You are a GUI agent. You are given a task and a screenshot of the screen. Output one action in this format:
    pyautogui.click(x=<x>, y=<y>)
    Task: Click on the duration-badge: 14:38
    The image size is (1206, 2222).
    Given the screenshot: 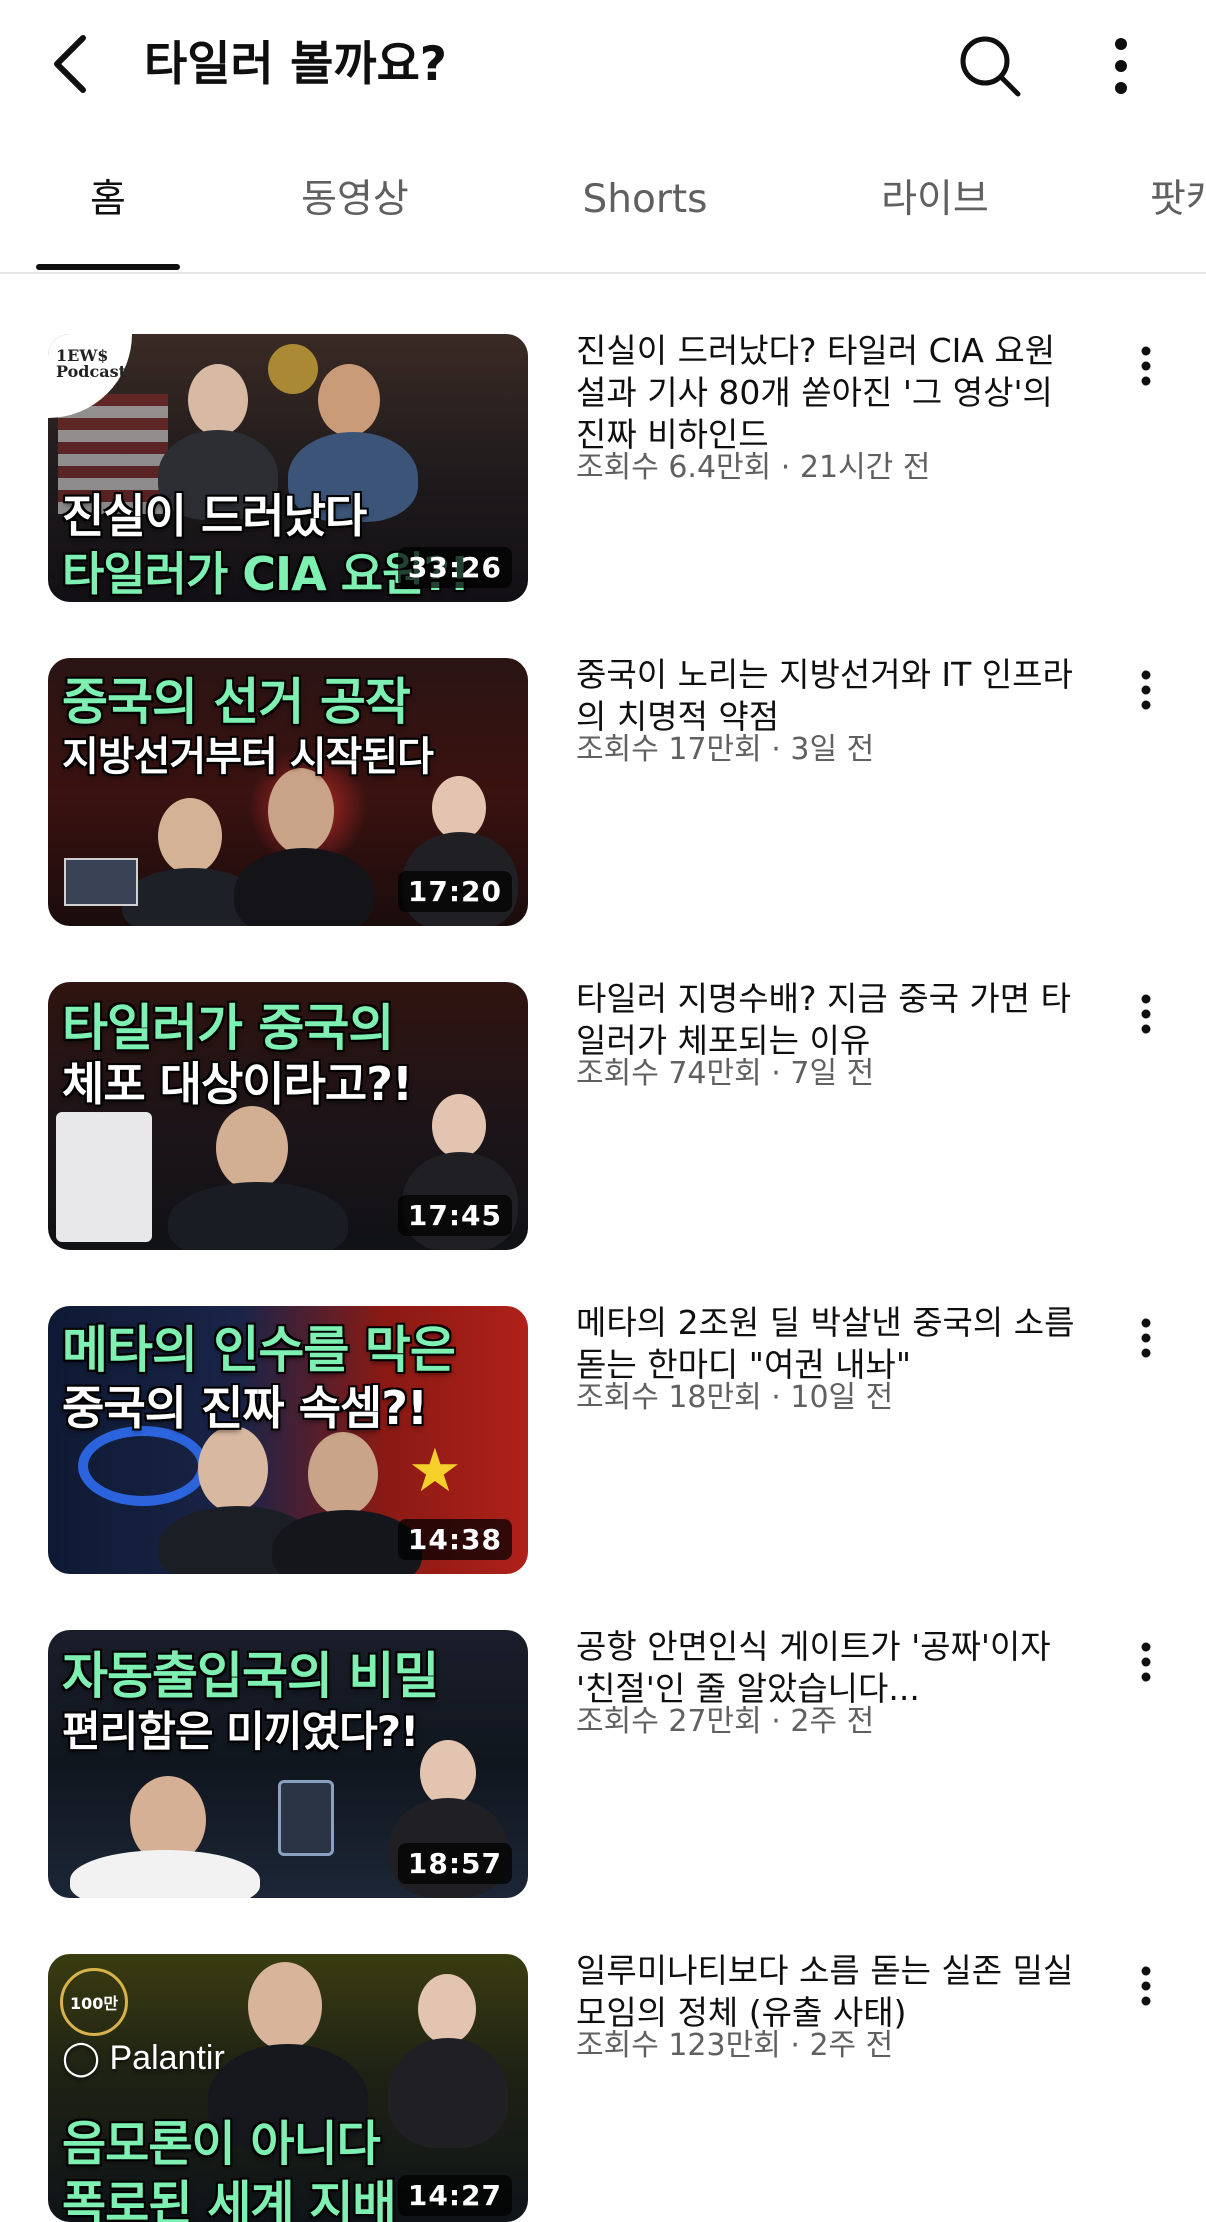 What is the action you would take?
    pyautogui.click(x=454, y=1539)
    